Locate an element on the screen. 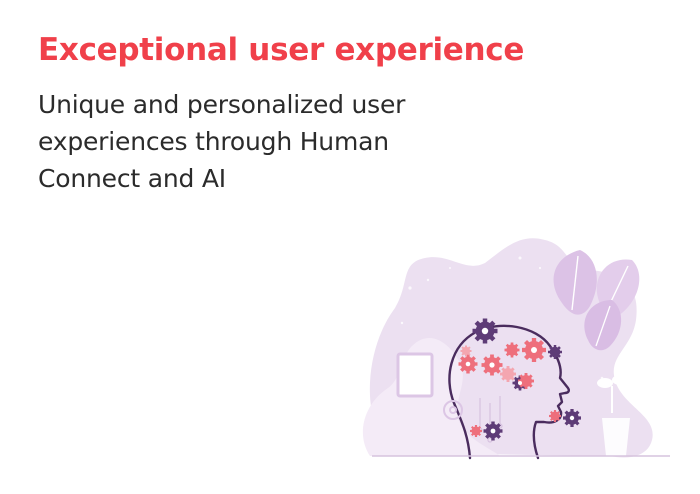 The width and height of the screenshot is (700, 494). description-line-2: experiences through Human is located at coordinates (213, 141).